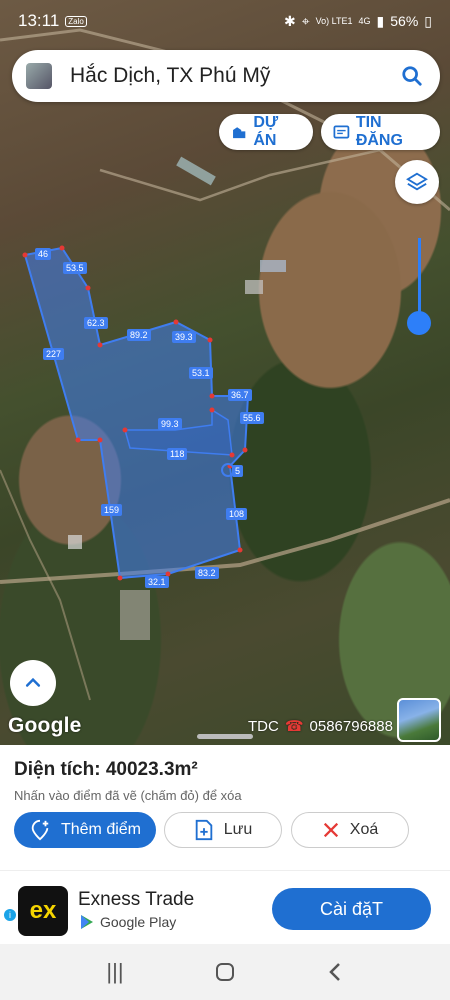 This screenshot has width=450, height=1000. I want to click on back-icon, so click(334, 972).